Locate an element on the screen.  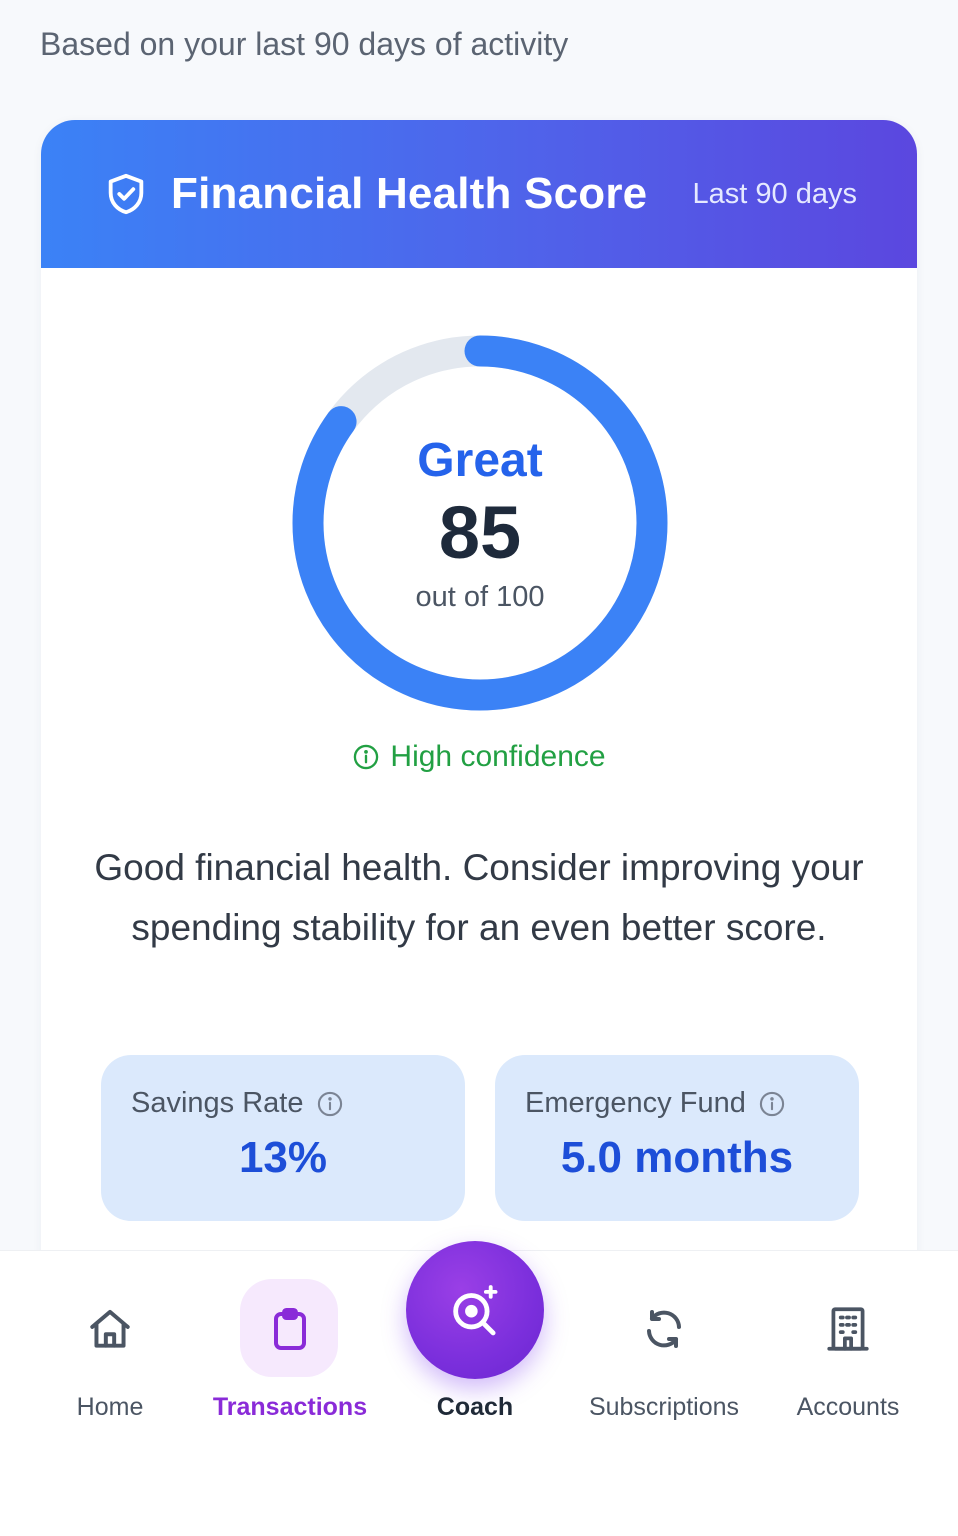
page-subtitle: Based on your last 90 days of activity is located at coordinates (304, 44).